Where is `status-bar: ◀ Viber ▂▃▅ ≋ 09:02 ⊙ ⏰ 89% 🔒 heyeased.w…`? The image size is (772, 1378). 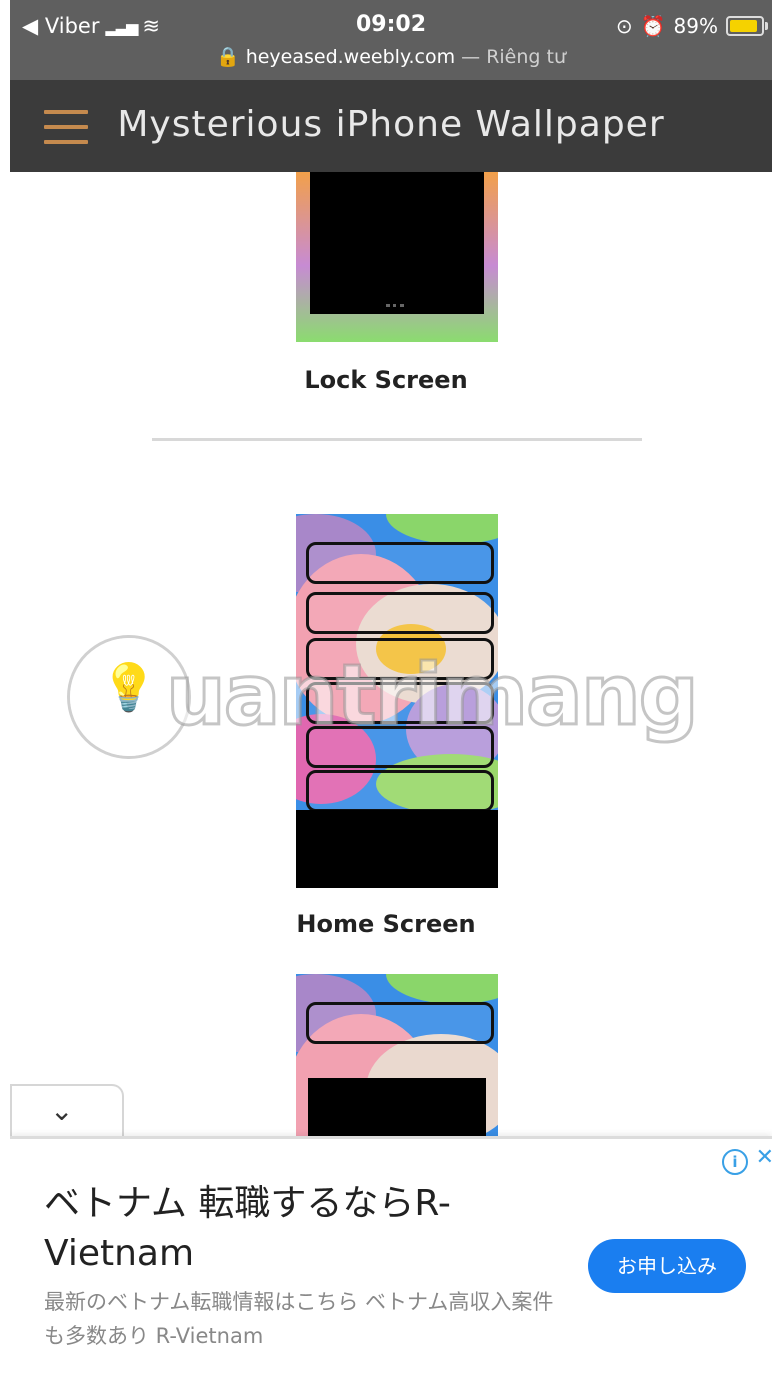 status-bar: ◀ Viber ▂▃▅ ≋ 09:02 ⊙ ⏰ 89% 🔒 heyeased.w… is located at coordinates (391, 40).